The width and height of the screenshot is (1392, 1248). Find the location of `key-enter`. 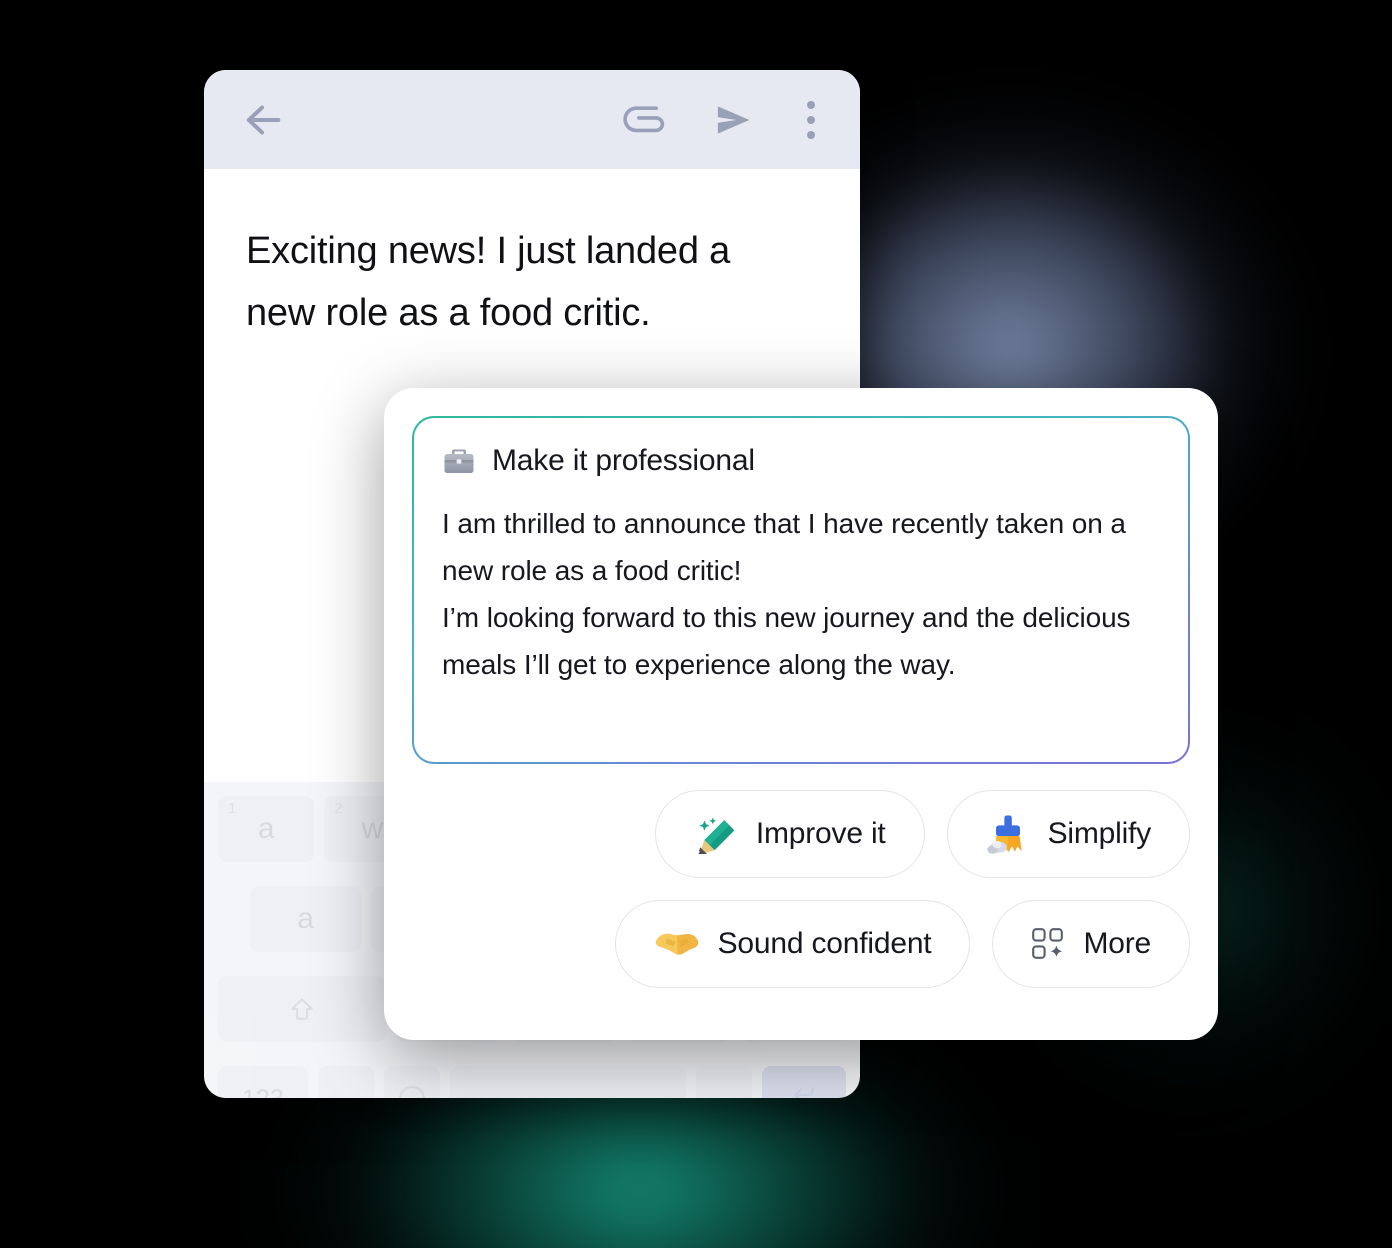

key-enter is located at coordinates (803, 1082).